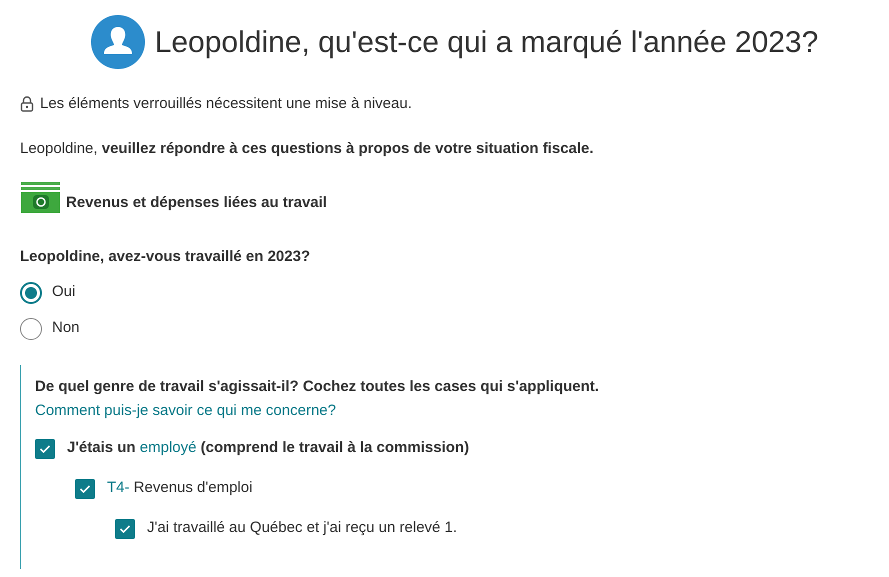  Describe the element at coordinates (64, 292) in the screenshot. I see `radio-label: Oui` at that location.